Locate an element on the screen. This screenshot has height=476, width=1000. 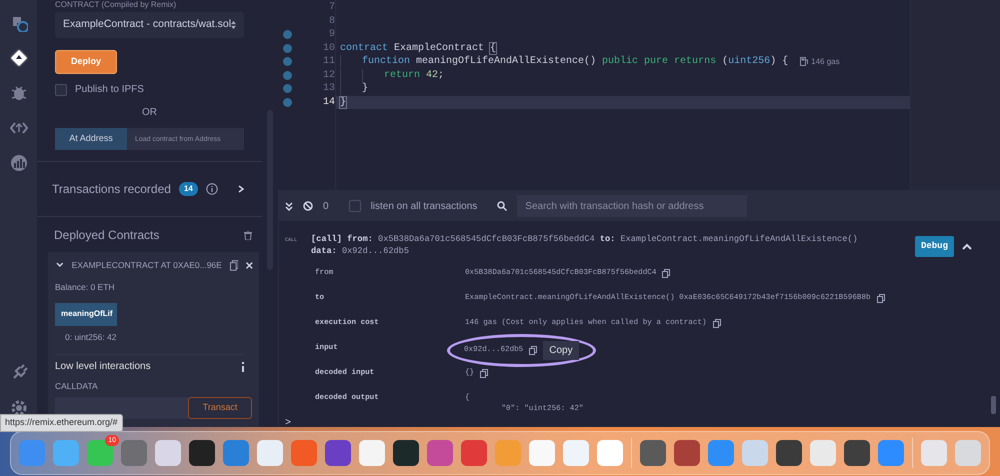
debug-button: Debug is located at coordinates (934, 246).